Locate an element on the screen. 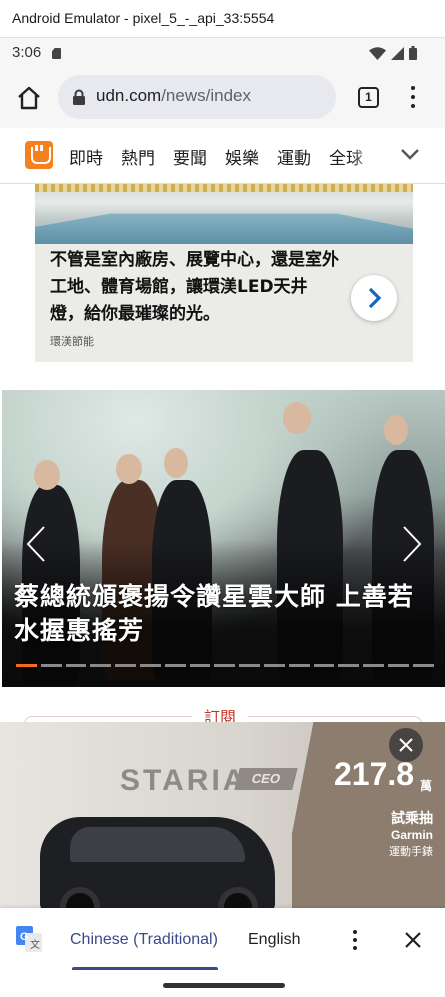 The width and height of the screenshot is (445, 997). svg-text: 文 is located at coordinates (35, 944).